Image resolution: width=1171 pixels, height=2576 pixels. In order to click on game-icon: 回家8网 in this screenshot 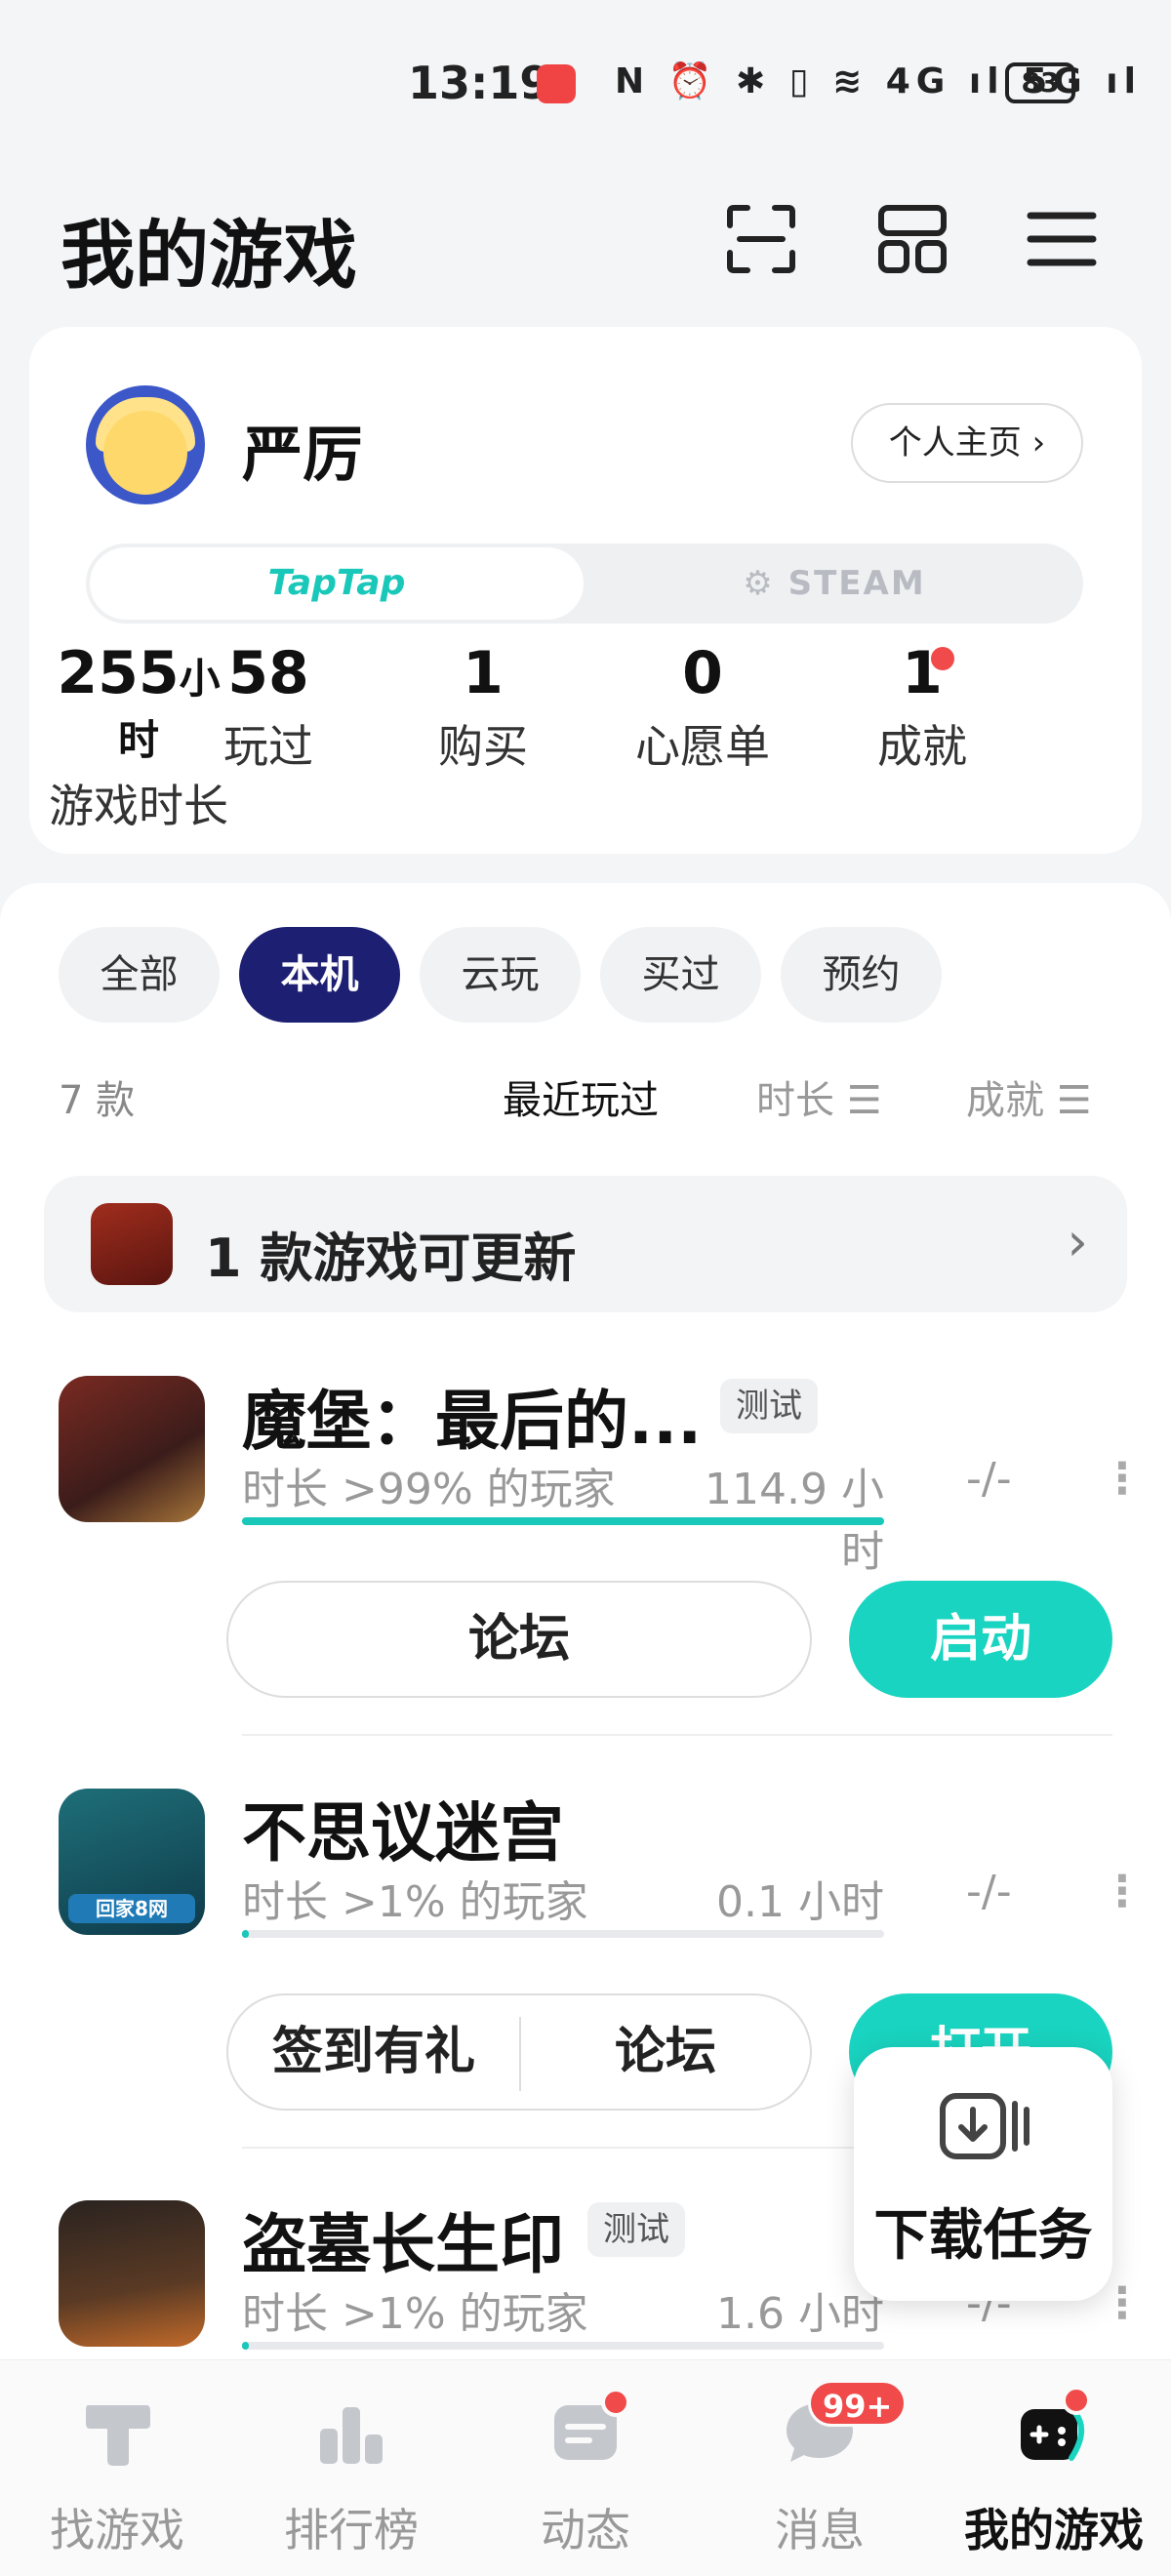, I will do `click(132, 1862)`.